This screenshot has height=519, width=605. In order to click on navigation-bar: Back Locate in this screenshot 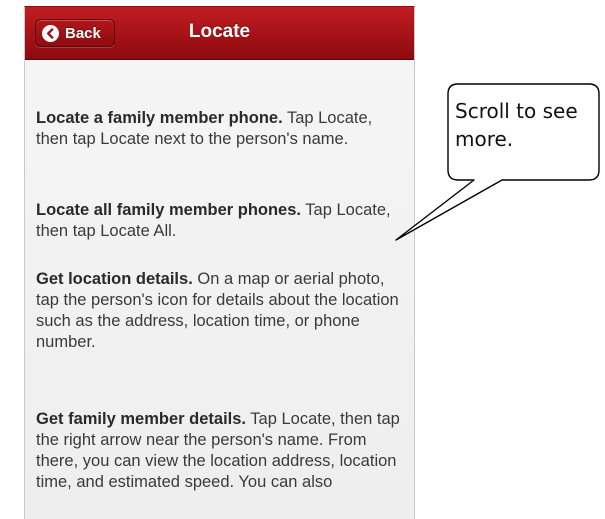, I will do `click(219, 33)`.